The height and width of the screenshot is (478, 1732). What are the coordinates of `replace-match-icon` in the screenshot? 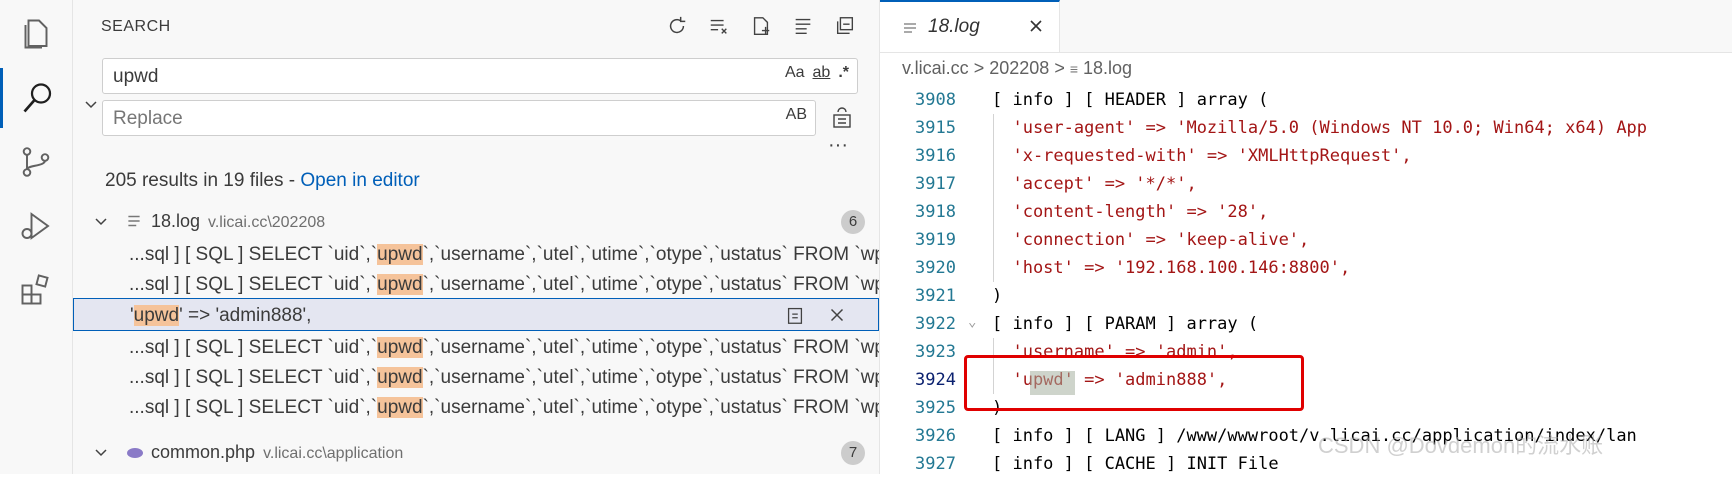 It's located at (795, 315).